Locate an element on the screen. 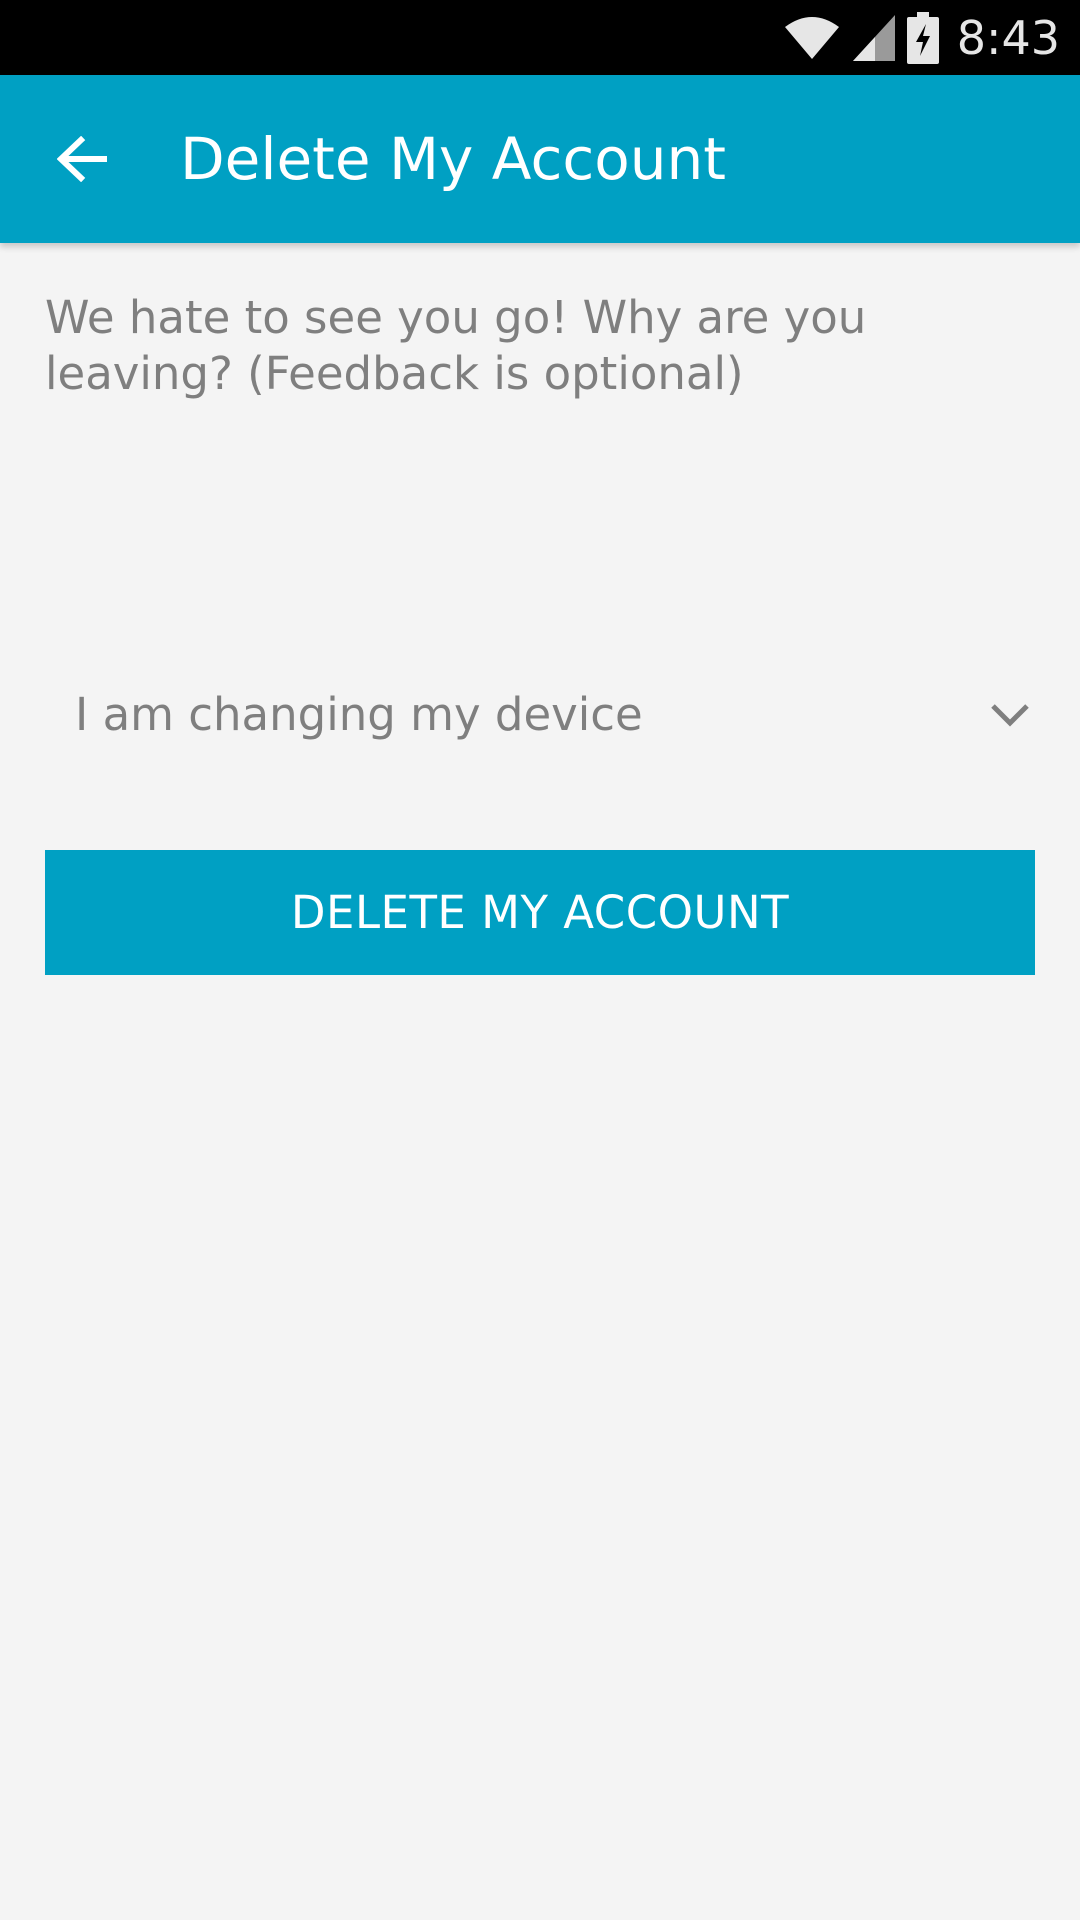 Image resolution: width=1080 pixels, height=1920 pixels. delete-account-button: DELETE MY ACCOUNT is located at coordinates (540, 912).